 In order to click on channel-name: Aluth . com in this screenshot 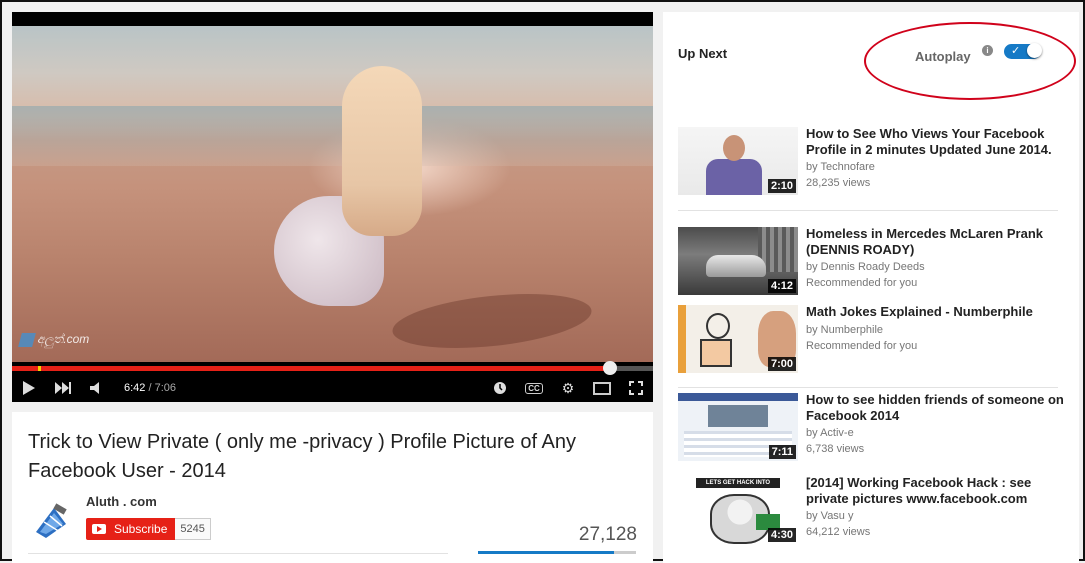, I will do `click(121, 501)`.